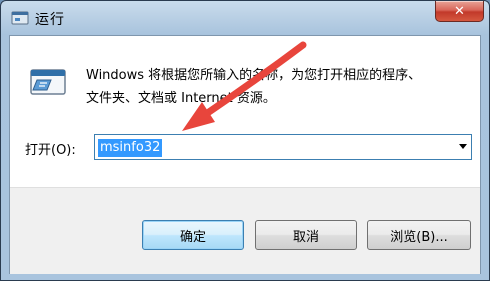  What do you see at coordinates (245, 18) in the screenshot?
I see `title-bar: 运行 ✕` at bounding box center [245, 18].